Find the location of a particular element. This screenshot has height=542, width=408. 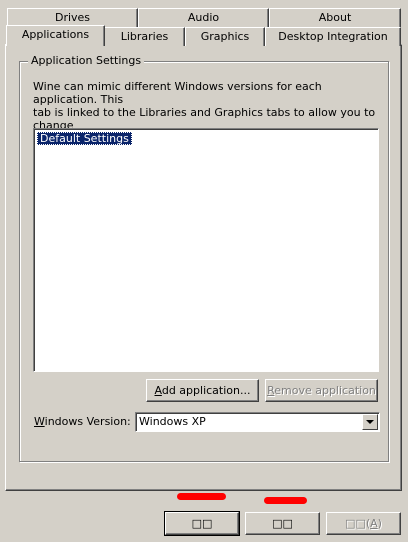

list-item-default-settings: Default Settings is located at coordinates (84, 138).